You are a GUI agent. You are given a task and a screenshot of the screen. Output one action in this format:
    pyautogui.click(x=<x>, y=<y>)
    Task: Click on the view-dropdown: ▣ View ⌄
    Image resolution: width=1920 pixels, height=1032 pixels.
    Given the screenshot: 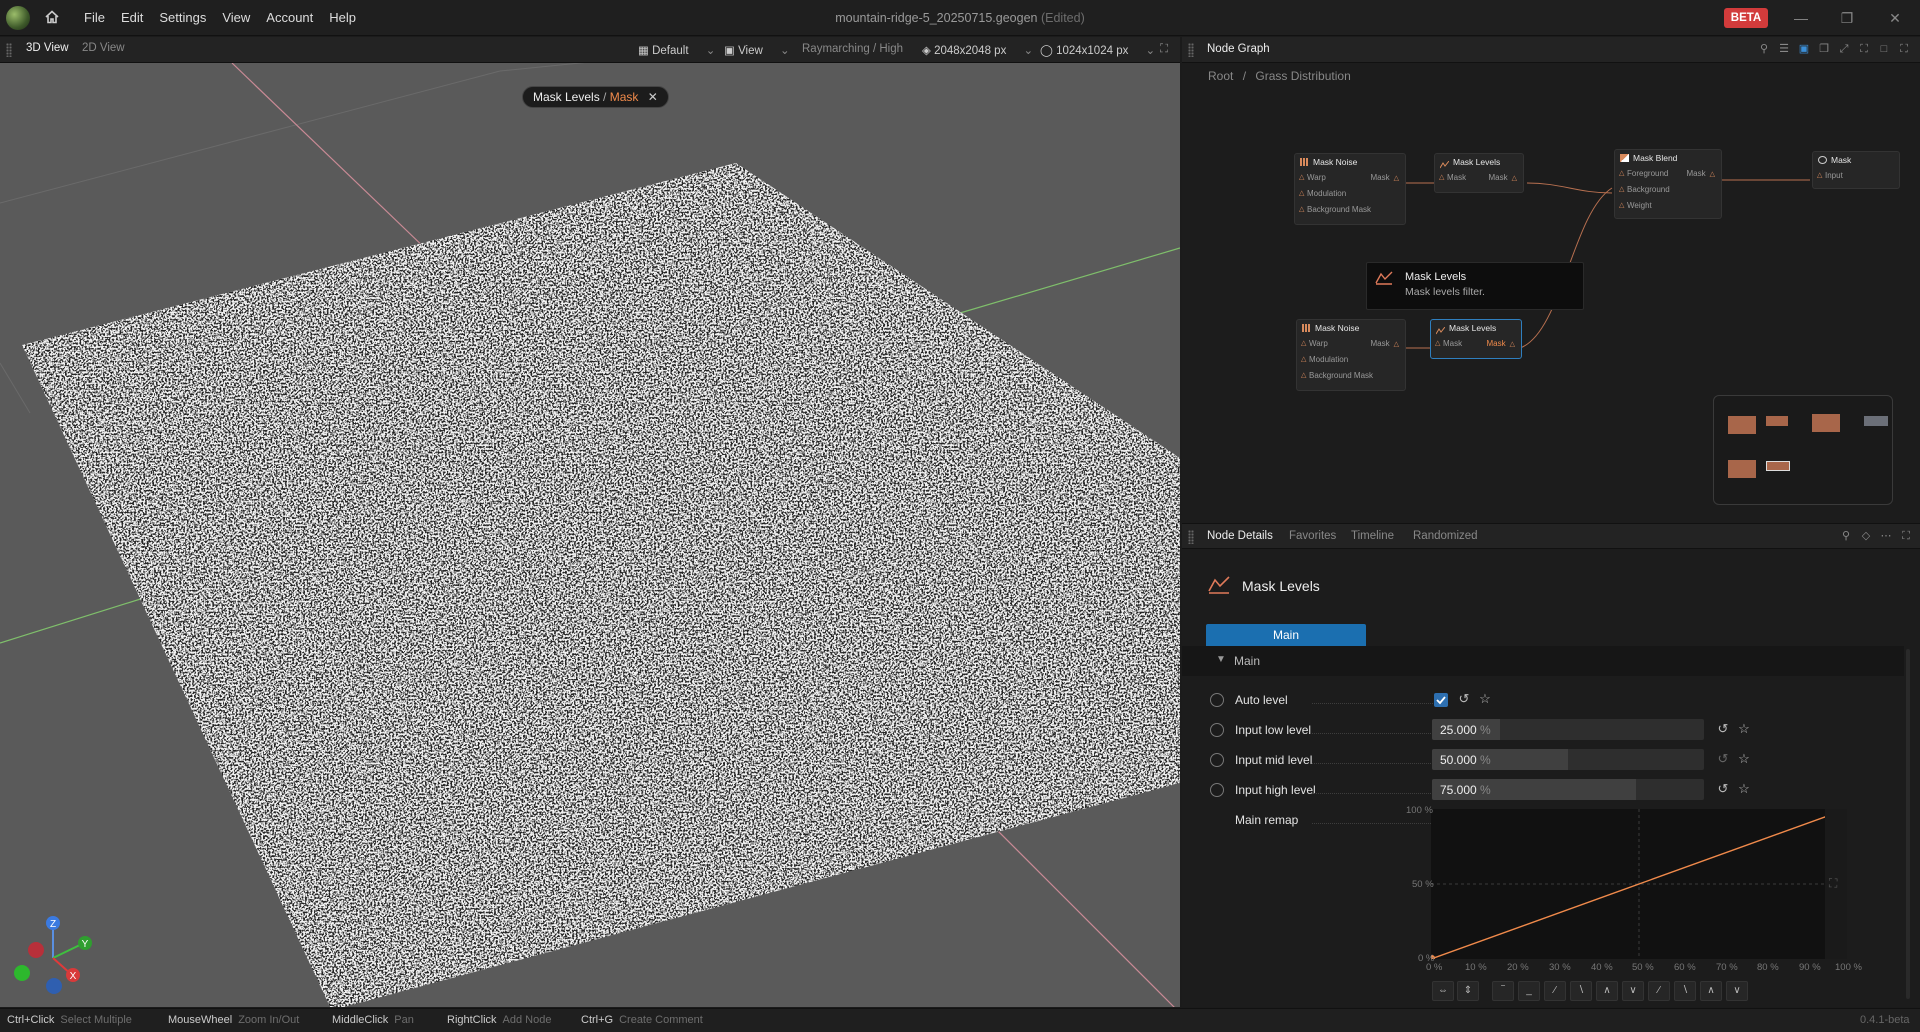 What is the action you would take?
    pyautogui.click(x=757, y=50)
    